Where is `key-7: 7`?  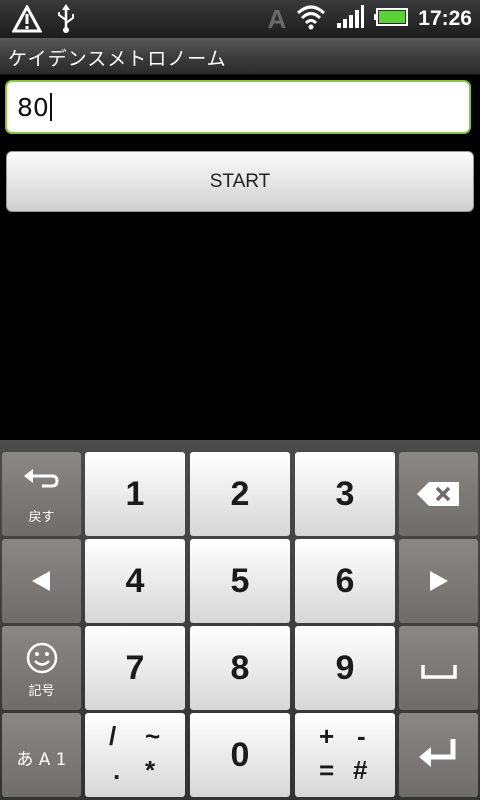
key-7: 7 is located at coordinates (135, 668).